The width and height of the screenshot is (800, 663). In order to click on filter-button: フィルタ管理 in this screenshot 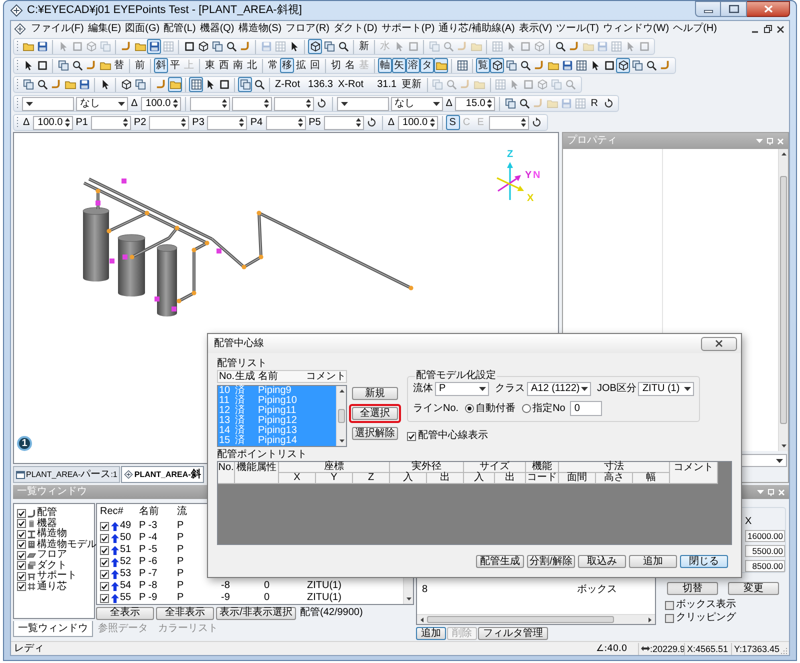, I will do `click(513, 633)`.